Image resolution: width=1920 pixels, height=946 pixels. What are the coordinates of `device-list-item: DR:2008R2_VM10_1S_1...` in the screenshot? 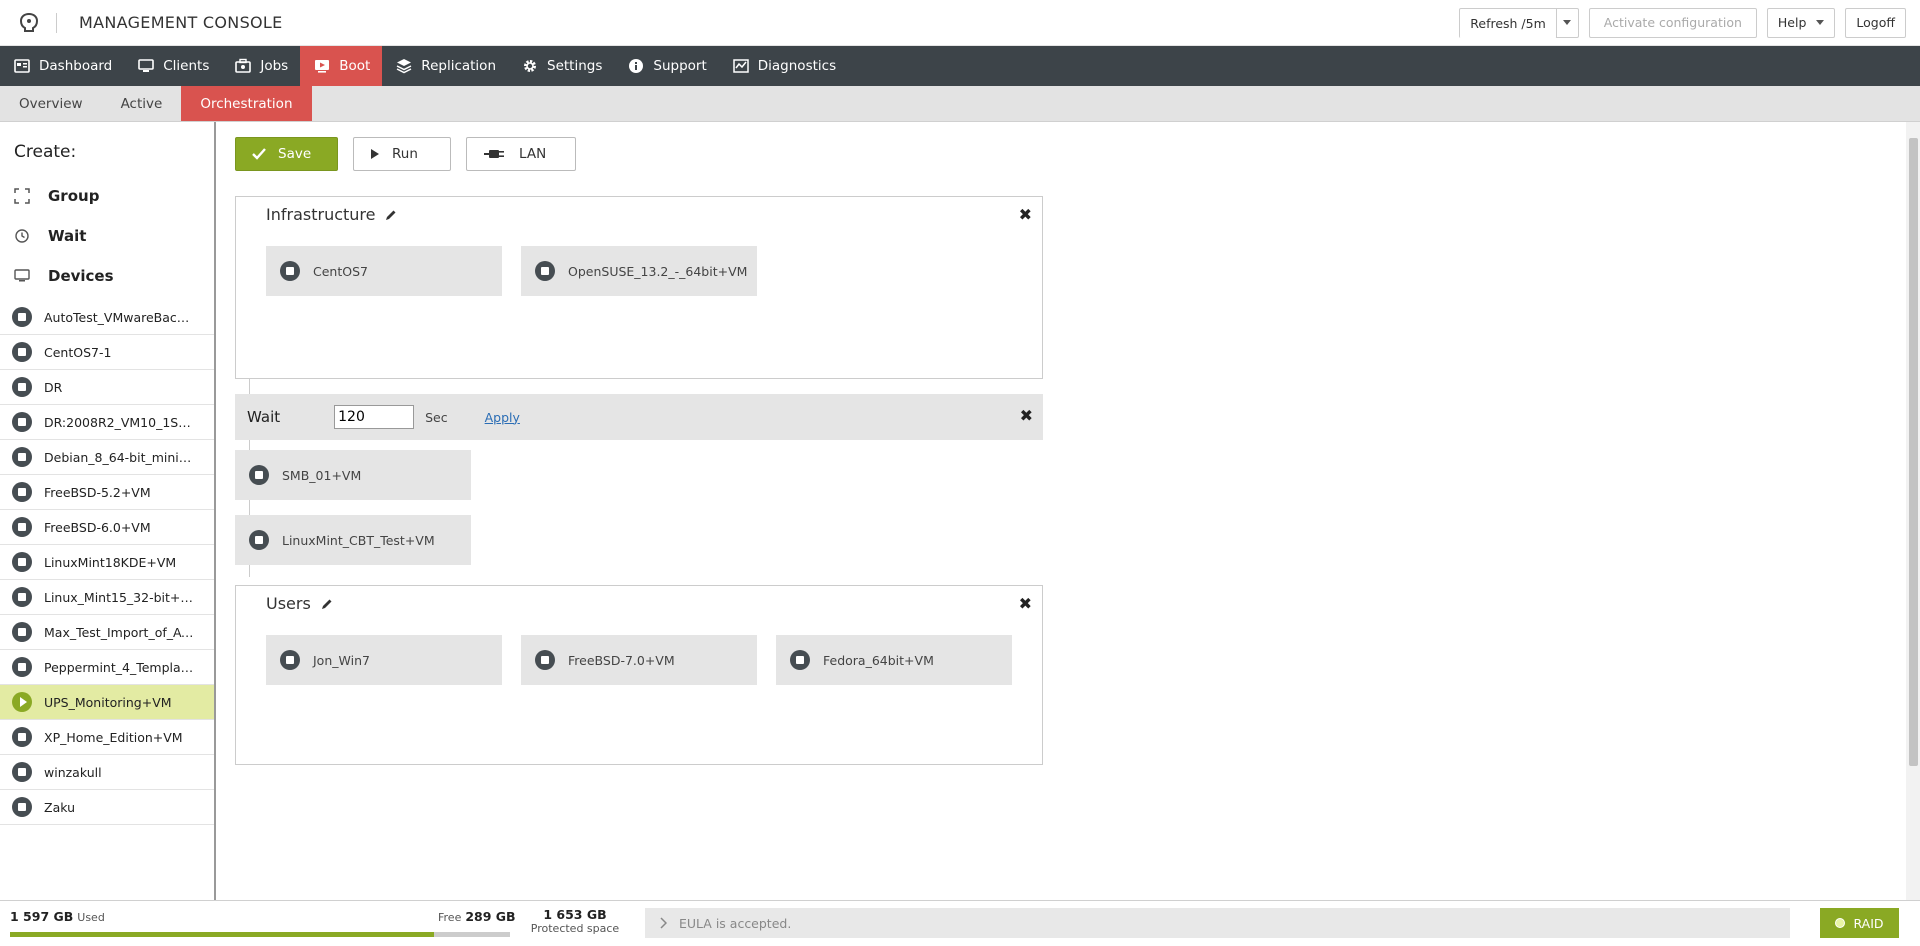 It's located at (107, 422).